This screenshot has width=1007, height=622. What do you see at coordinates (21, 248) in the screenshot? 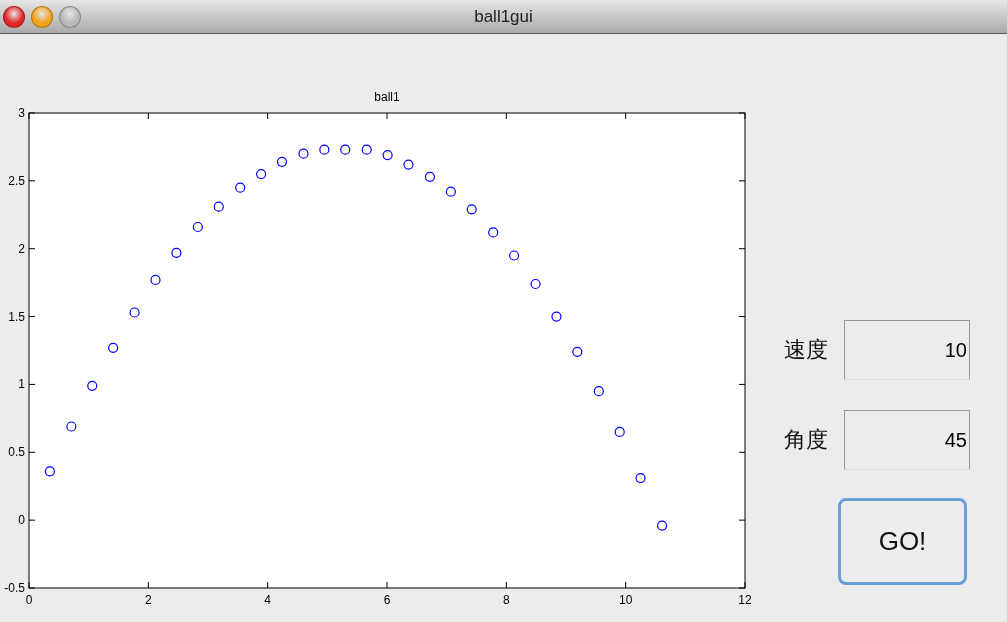
I see `y-tick-label: 2` at bounding box center [21, 248].